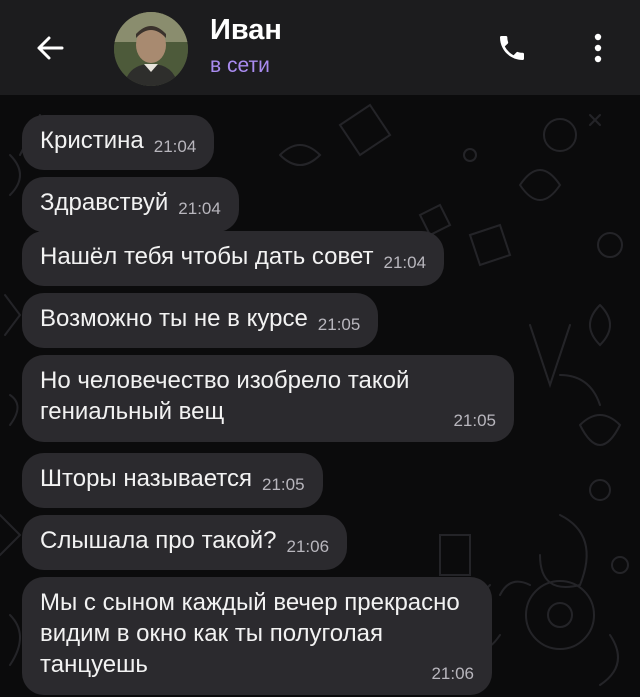  What do you see at coordinates (174, 318) in the screenshot?
I see `message-text: Возможно ты не в курсе` at bounding box center [174, 318].